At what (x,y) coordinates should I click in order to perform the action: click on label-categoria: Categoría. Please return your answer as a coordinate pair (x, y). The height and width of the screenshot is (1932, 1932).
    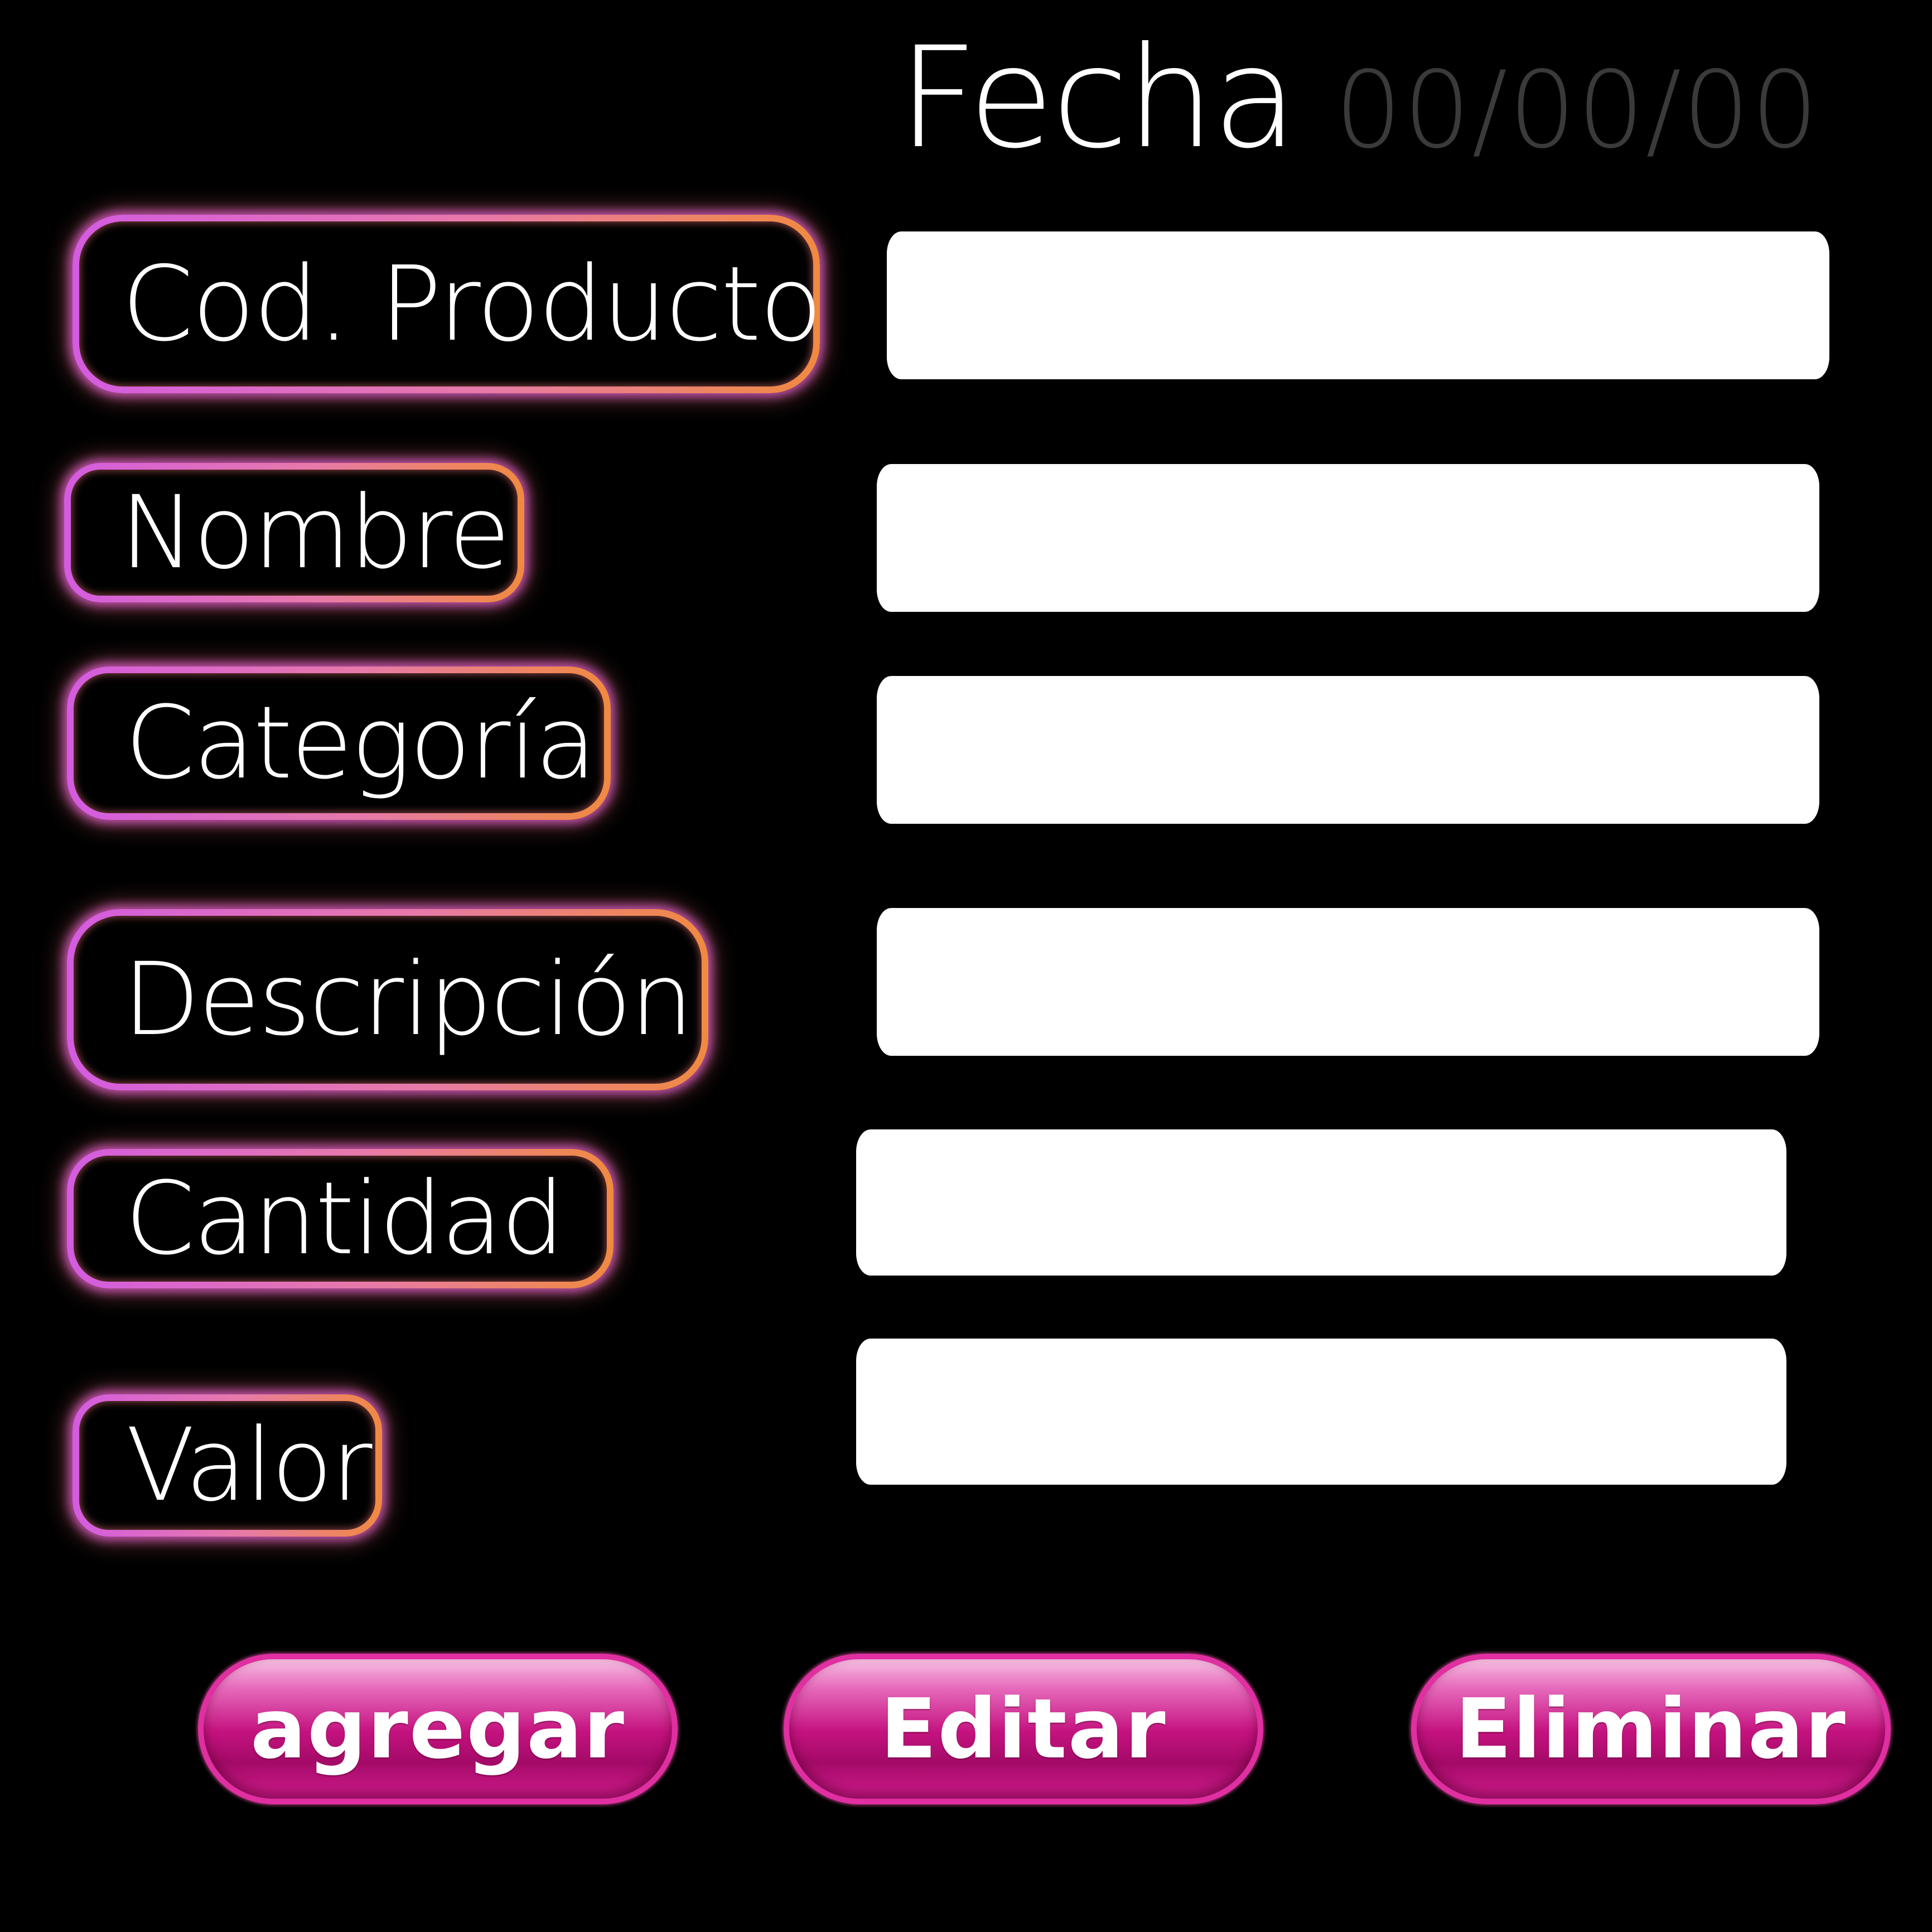
    Looking at the image, I should click on (339, 743).